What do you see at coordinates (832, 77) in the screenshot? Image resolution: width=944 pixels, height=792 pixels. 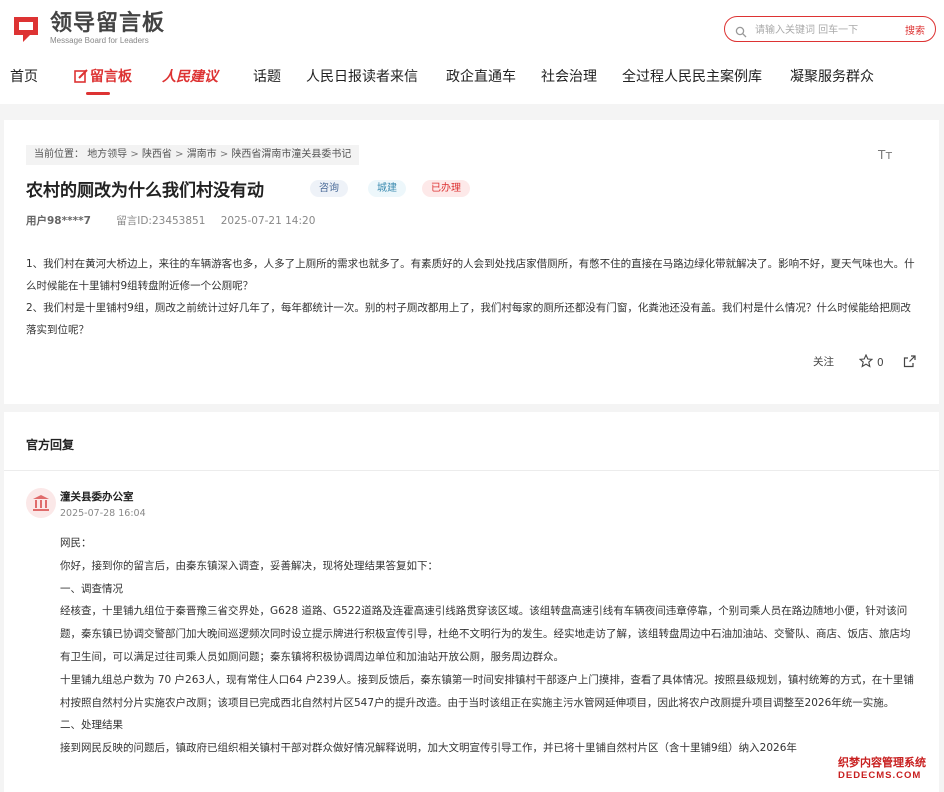 I see `nav-serve-masses: 凝聚服务群众` at bounding box center [832, 77].